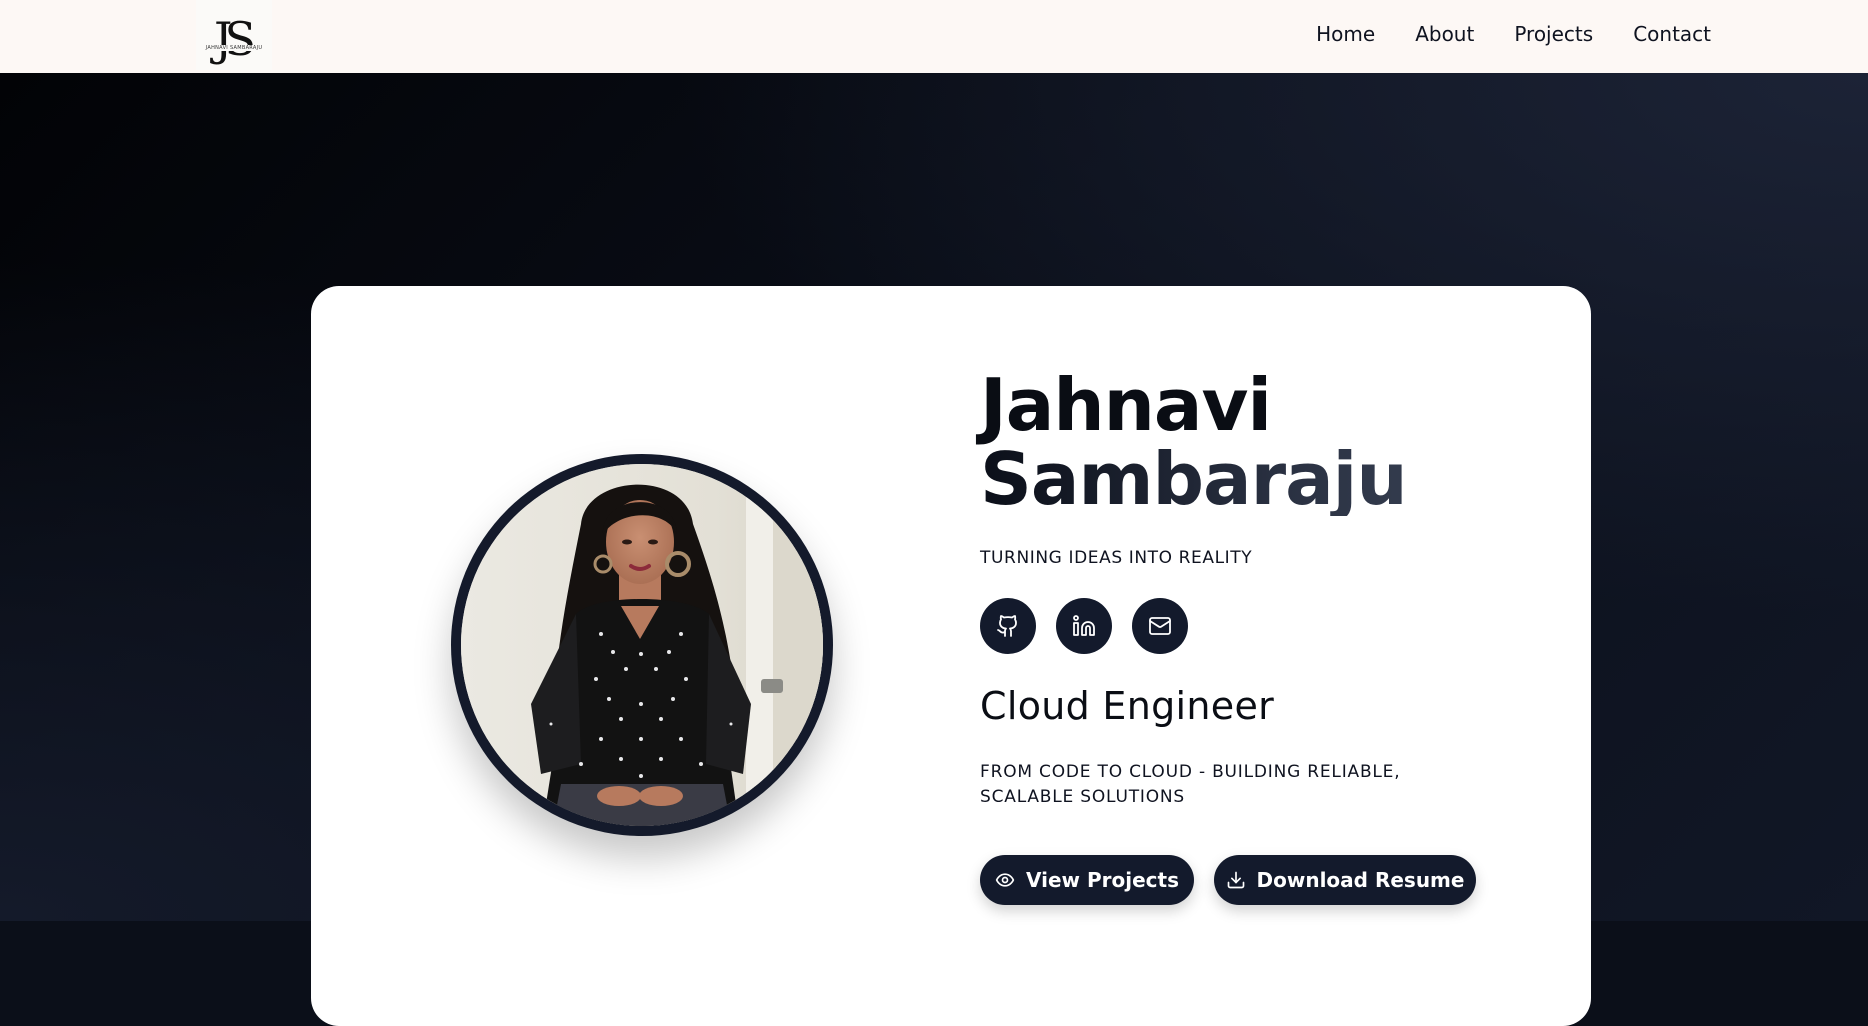 Image resolution: width=1868 pixels, height=1026 pixels. I want to click on mail-link, so click(1160, 626).